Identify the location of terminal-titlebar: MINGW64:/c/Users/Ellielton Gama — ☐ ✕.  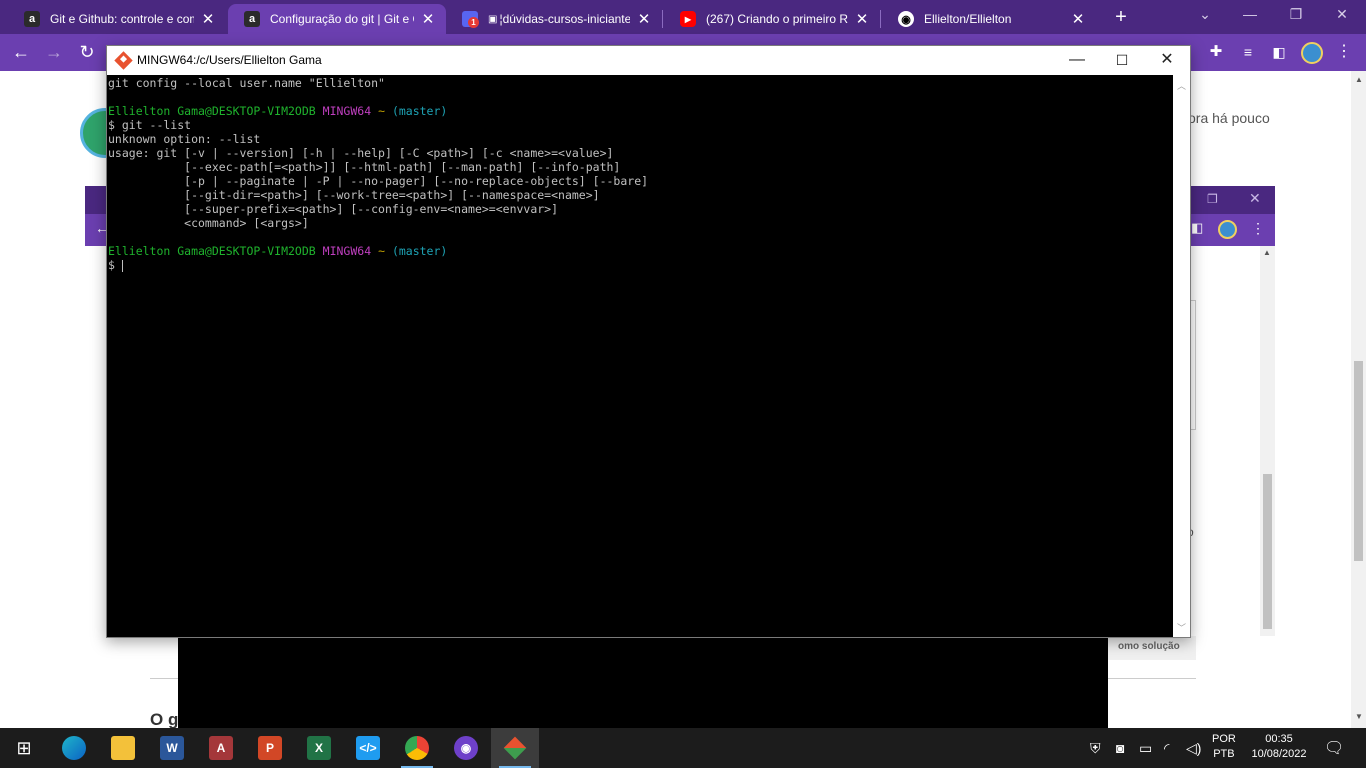
(648, 60).